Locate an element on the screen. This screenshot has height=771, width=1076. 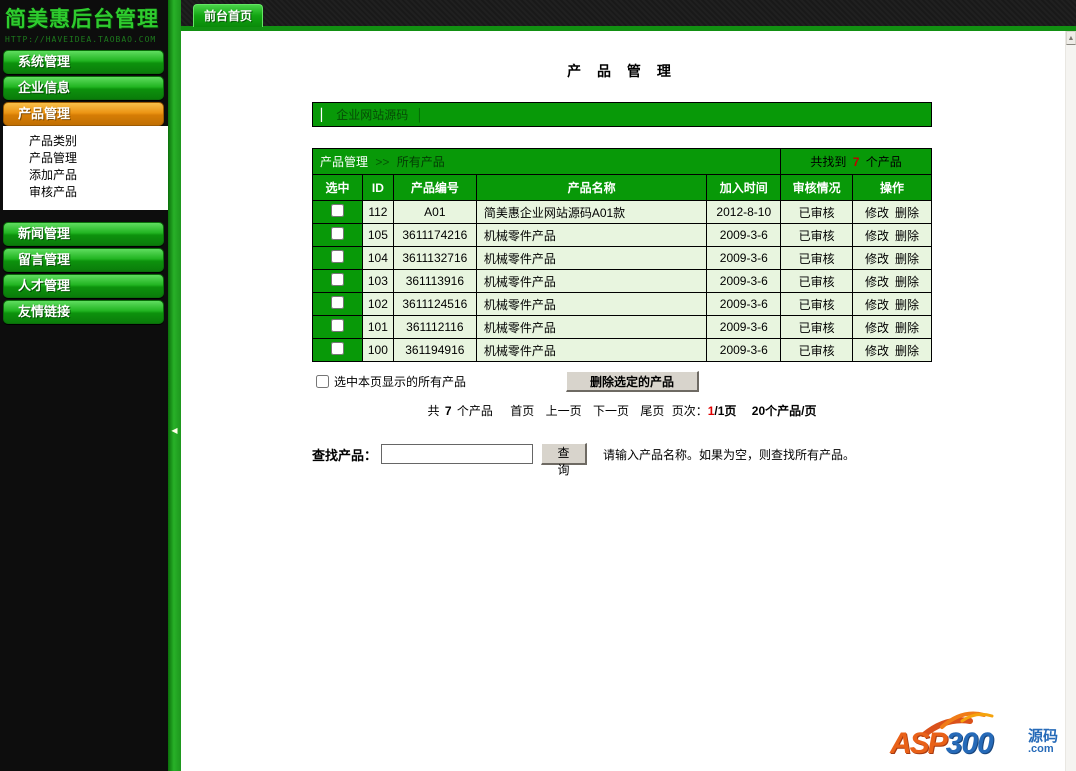
found-count: 7 is located at coordinates (856, 162).